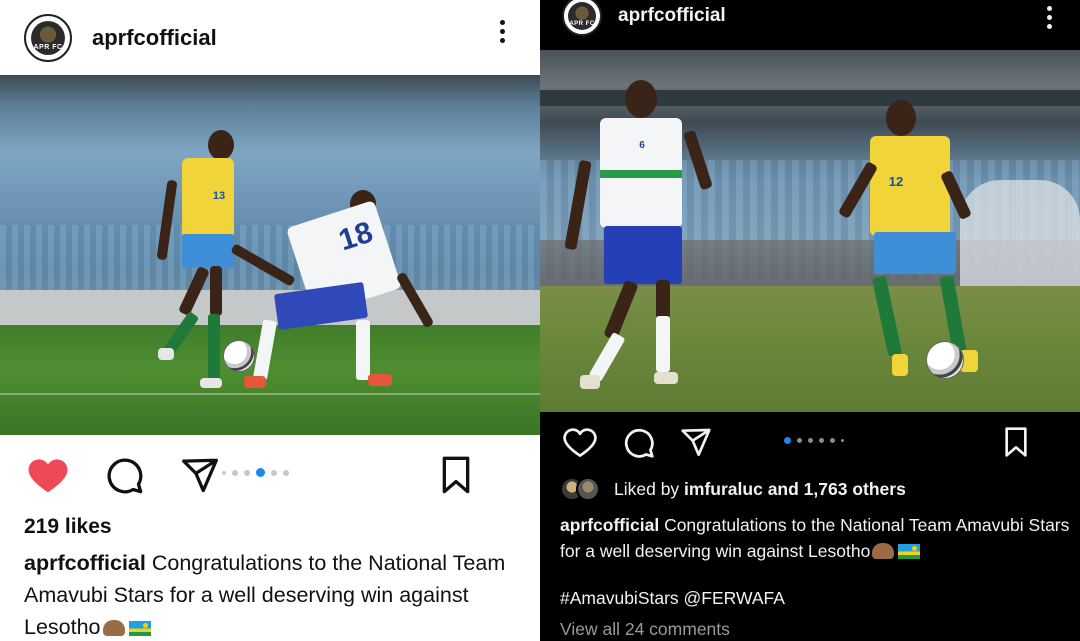  Describe the element at coordinates (68, 527) in the screenshot. I see `likes-count: 219 likes` at that location.